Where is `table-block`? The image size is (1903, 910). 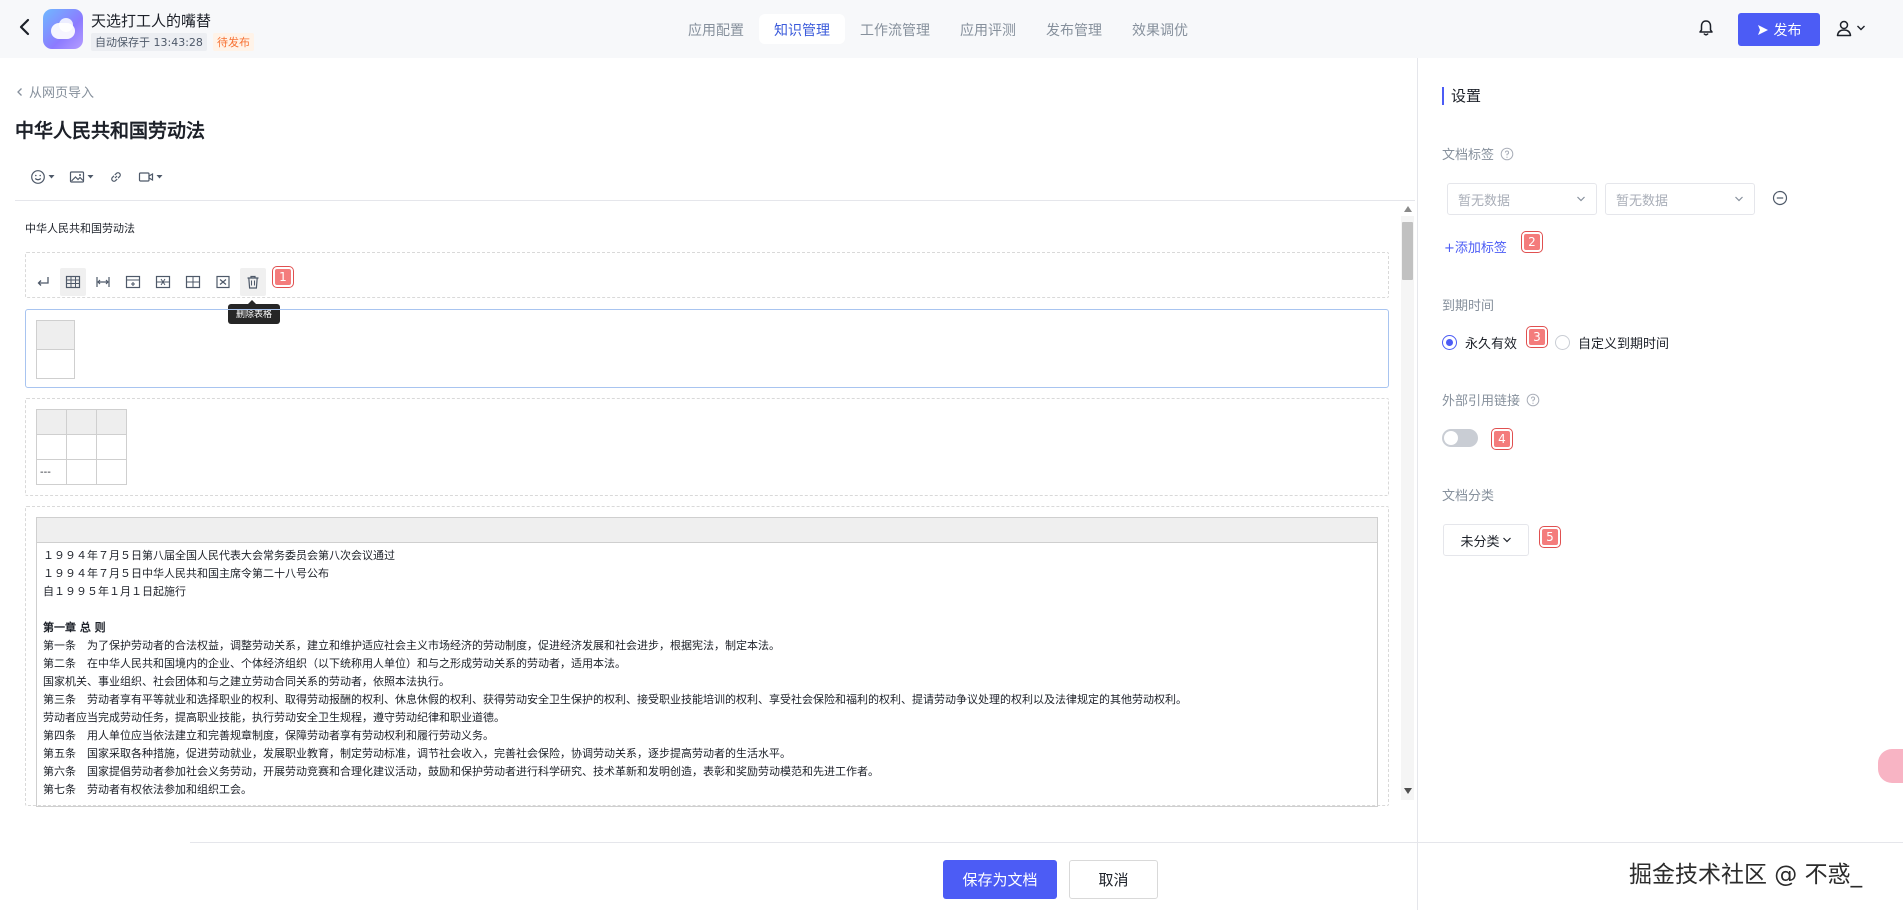 table-block is located at coordinates (707, 447).